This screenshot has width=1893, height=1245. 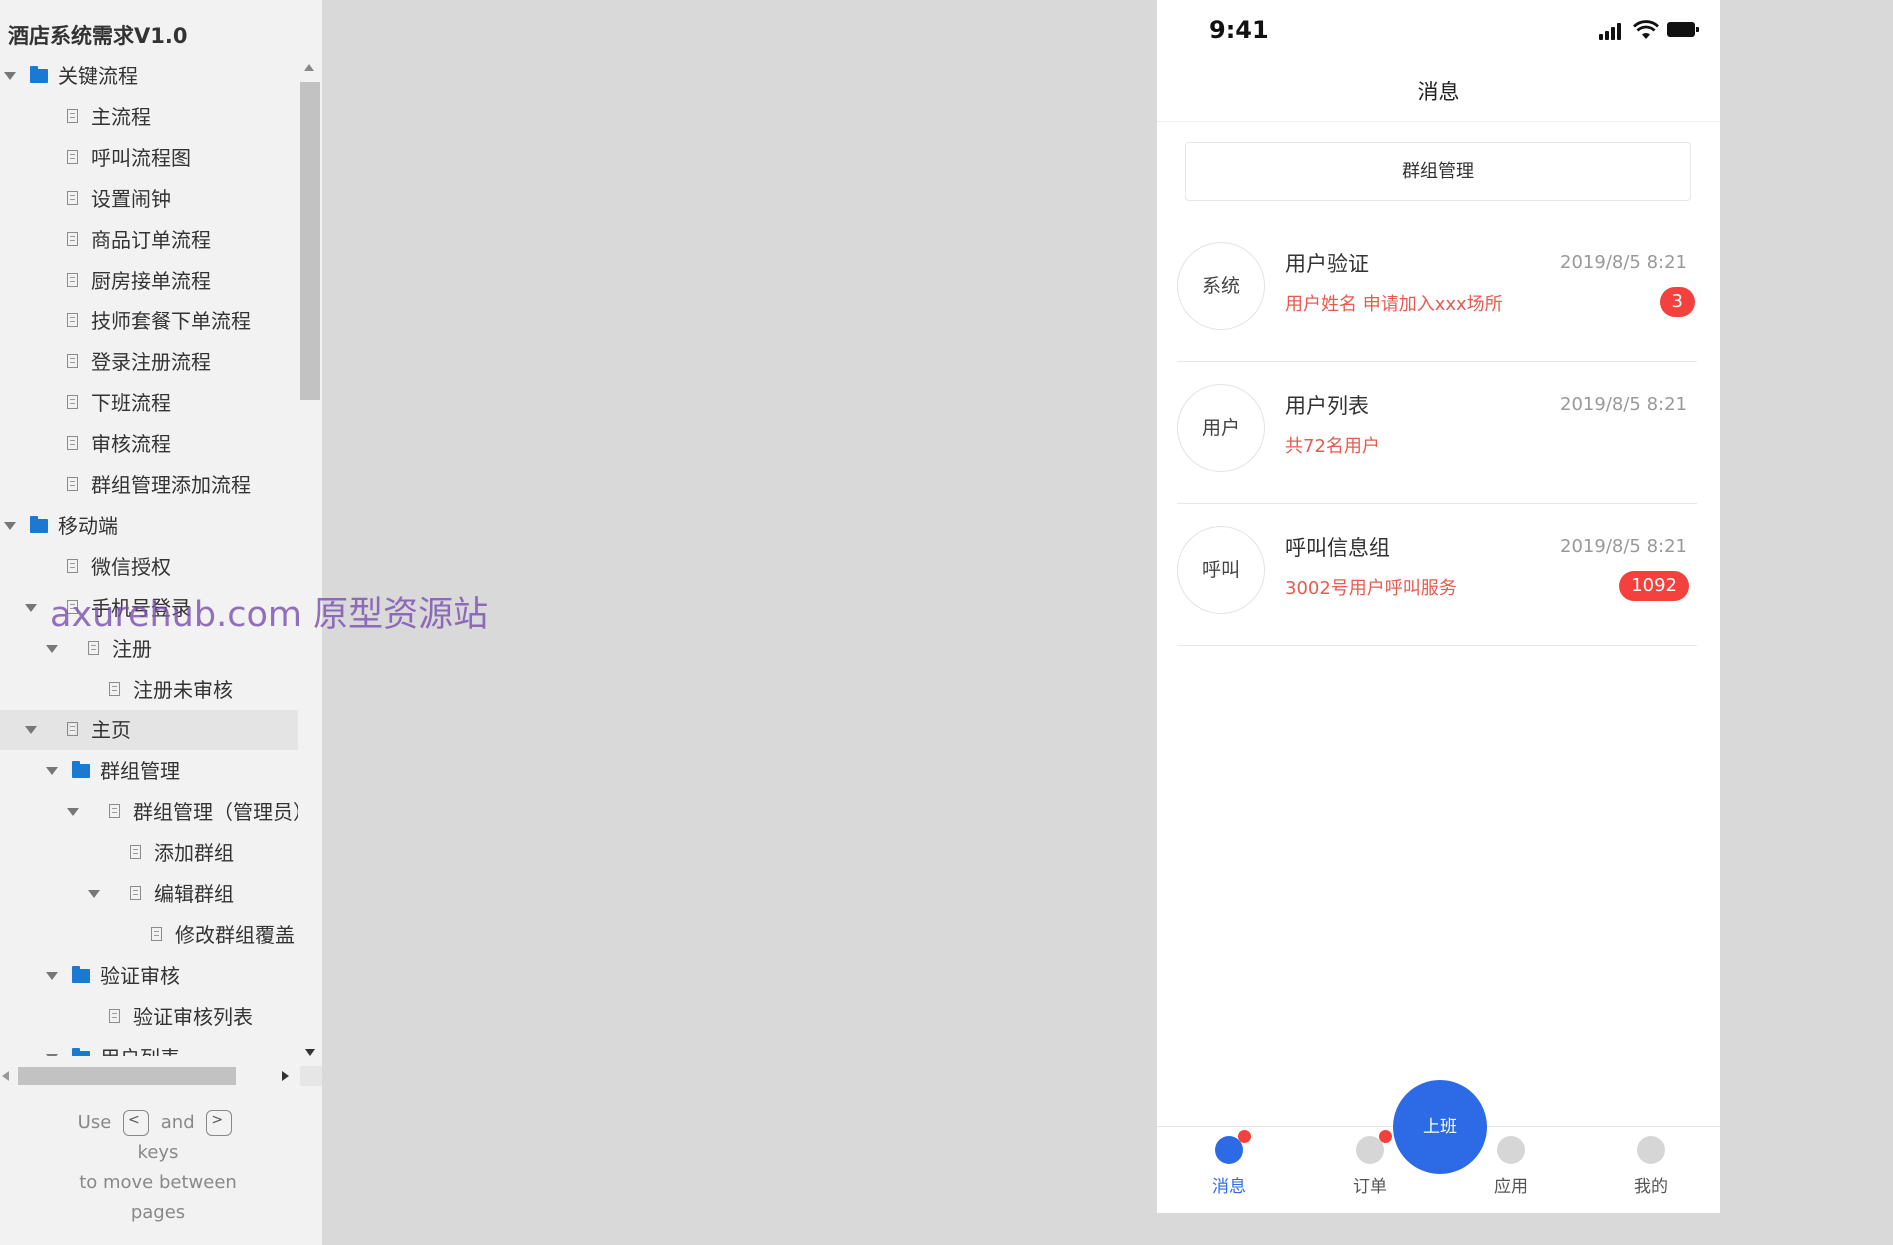 What do you see at coordinates (149, 117) in the screenshot?
I see `tree-page-1: 主流程` at bounding box center [149, 117].